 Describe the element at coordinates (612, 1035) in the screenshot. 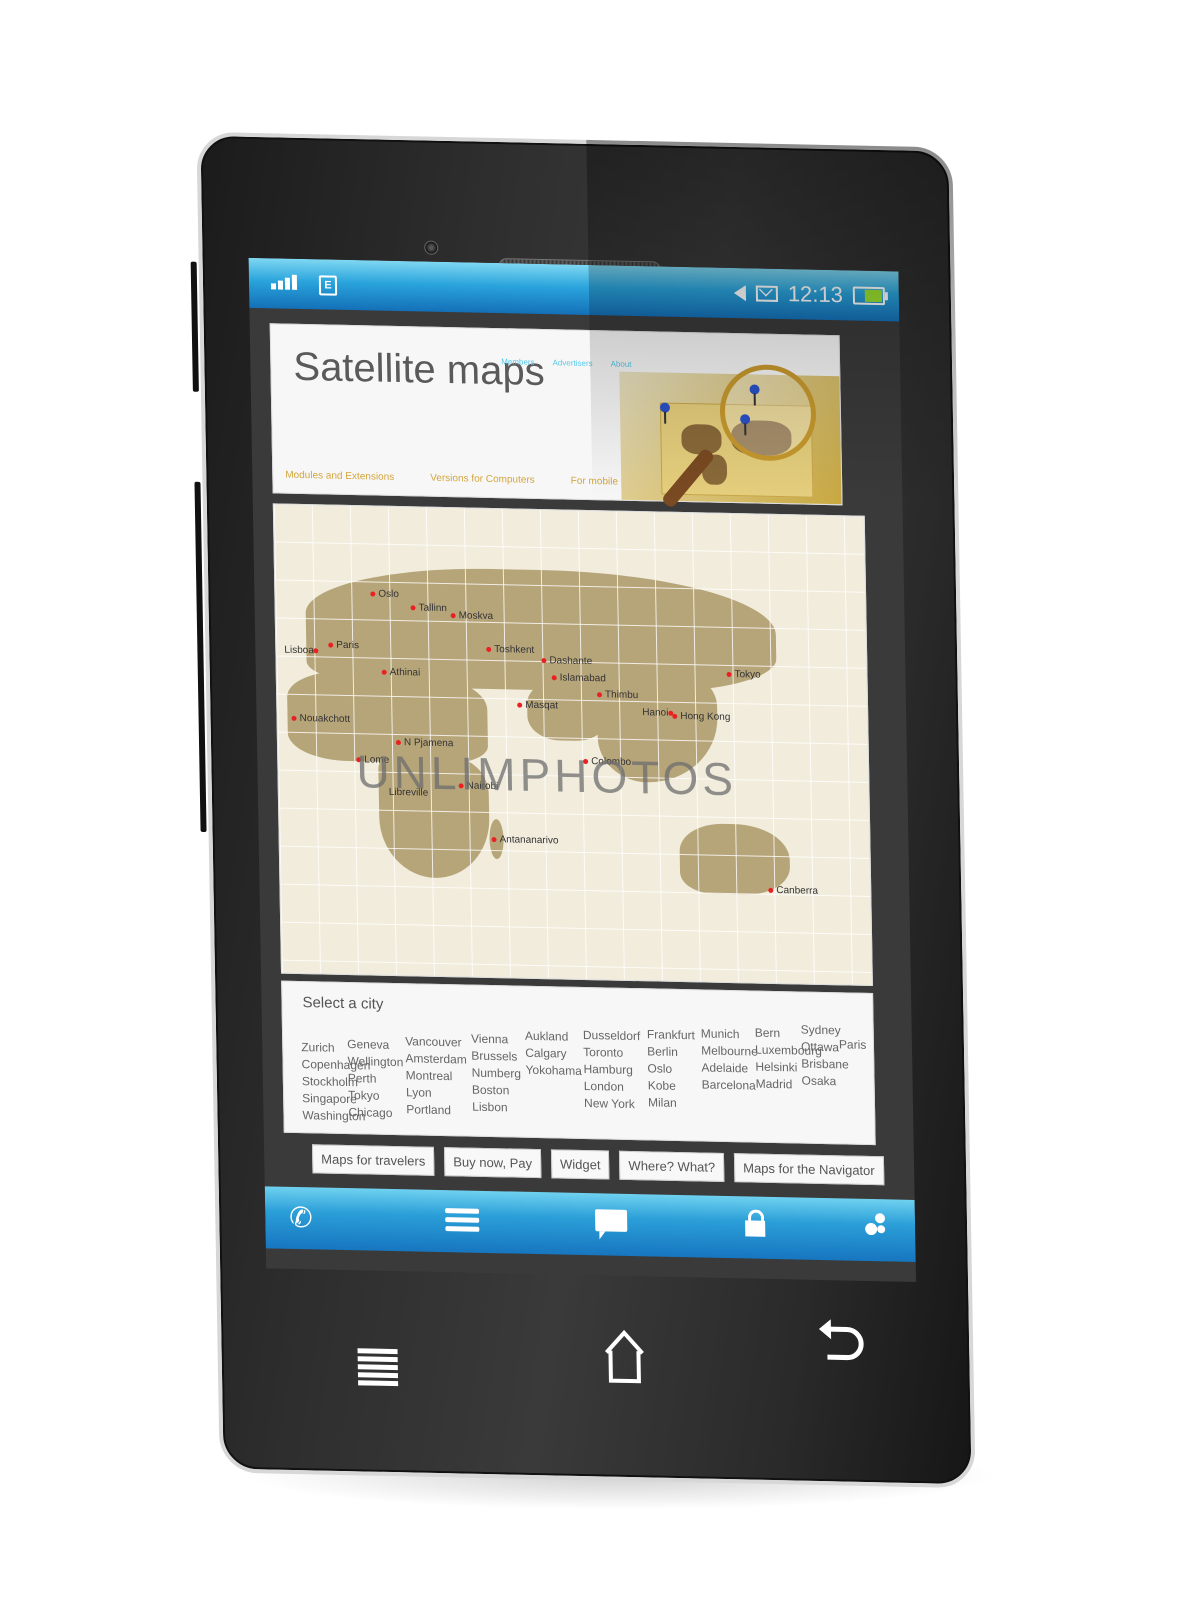

I see `city-link: Dusseldorf` at that location.